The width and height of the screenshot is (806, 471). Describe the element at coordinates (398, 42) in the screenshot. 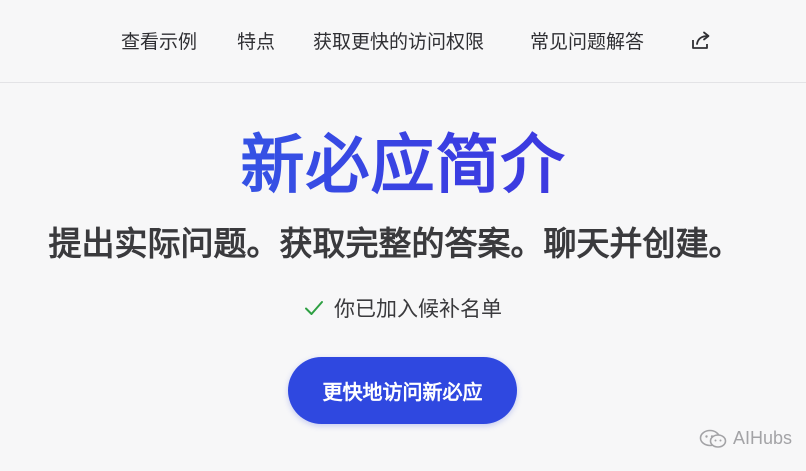

I see `nav-item-faster-access: 获取更快的访问权限` at that location.